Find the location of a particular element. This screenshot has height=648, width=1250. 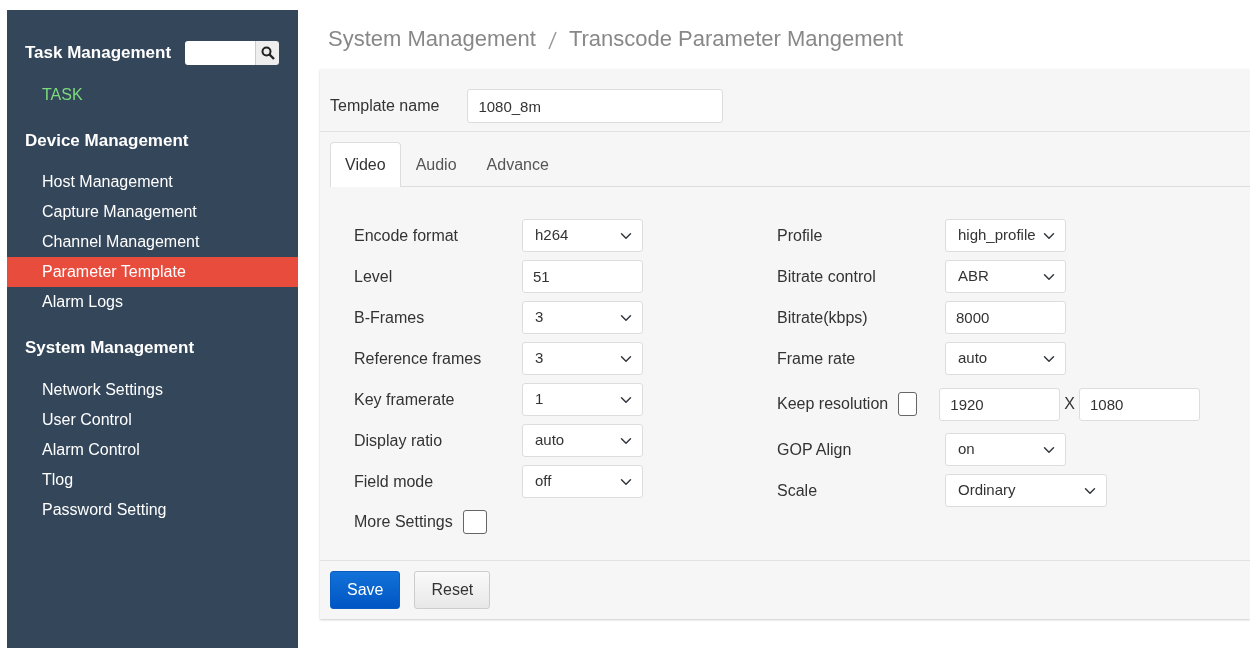

dropdown: 1 is located at coordinates (582, 399).